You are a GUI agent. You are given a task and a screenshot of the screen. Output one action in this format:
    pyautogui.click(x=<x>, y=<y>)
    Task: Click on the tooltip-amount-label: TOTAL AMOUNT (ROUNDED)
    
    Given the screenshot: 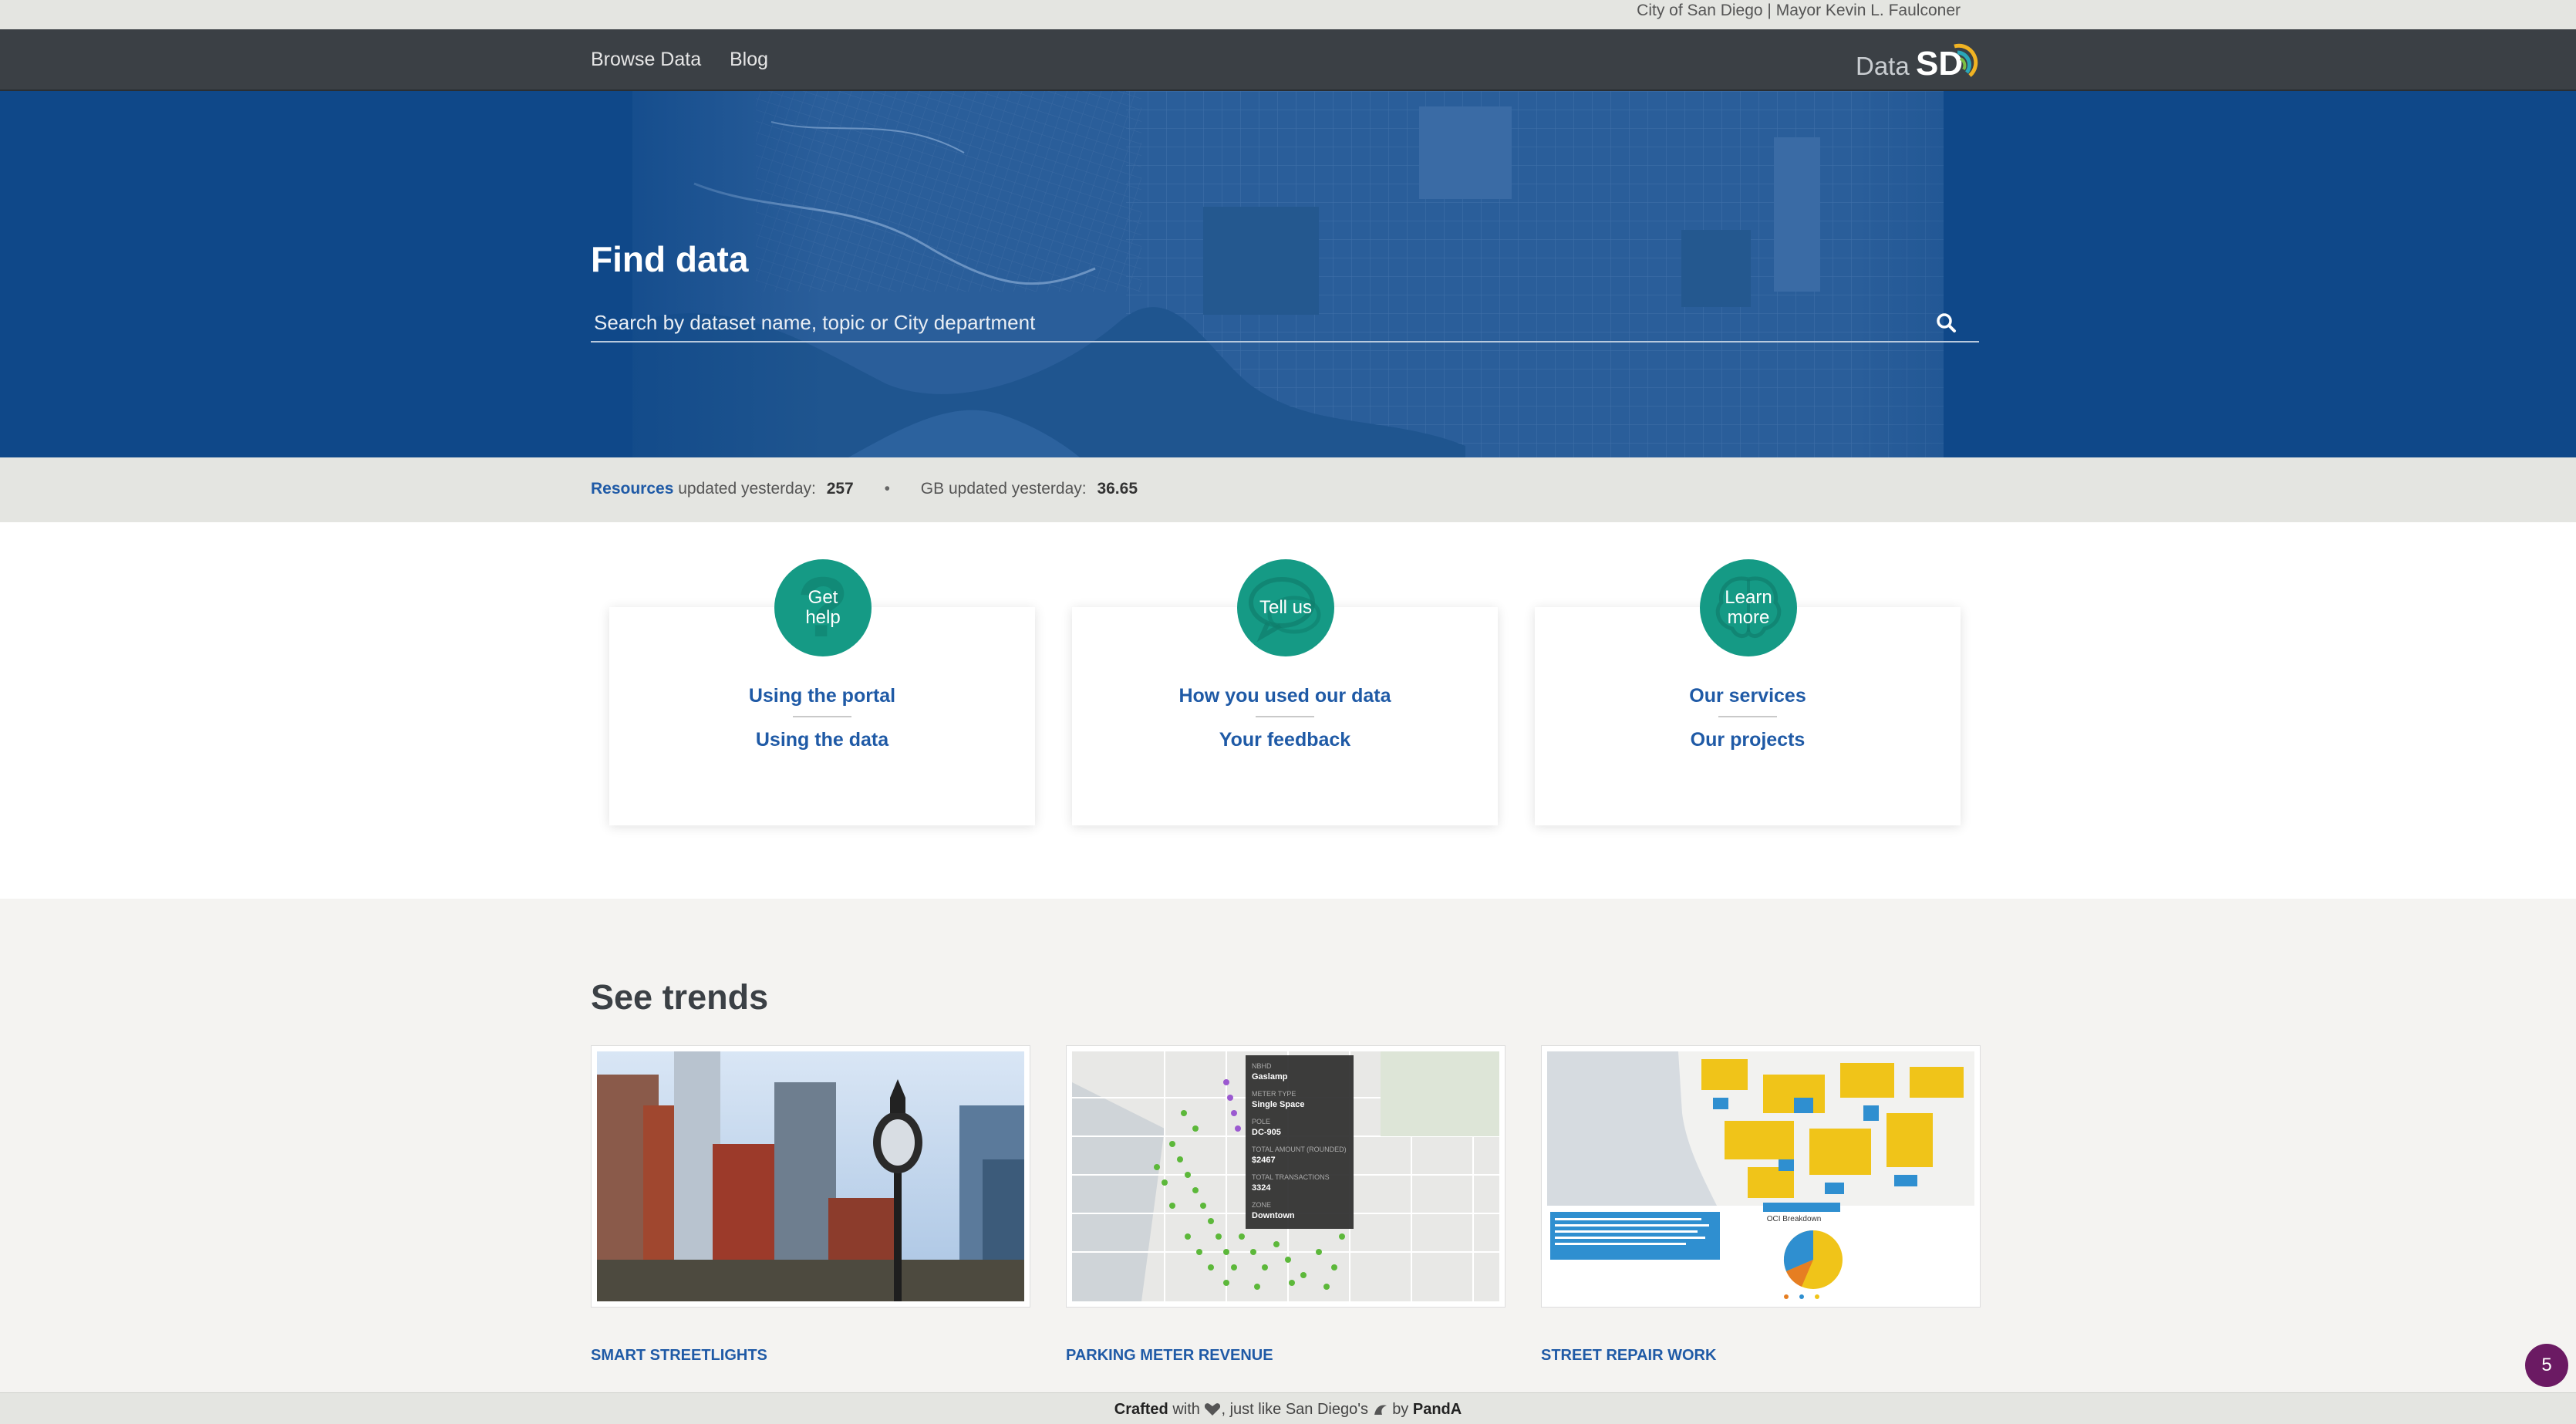 What is the action you would take?
    pyautogui.click(x=1299, y=1149)
    